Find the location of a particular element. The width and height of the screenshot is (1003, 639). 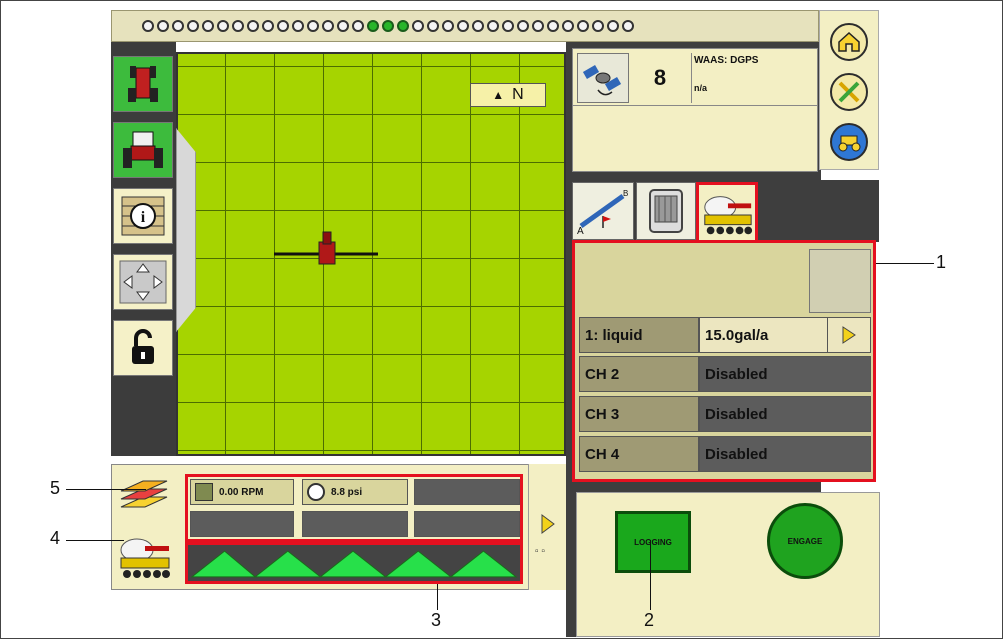

product-row: CH 3 Disabled is located at coordinates (725, 414).